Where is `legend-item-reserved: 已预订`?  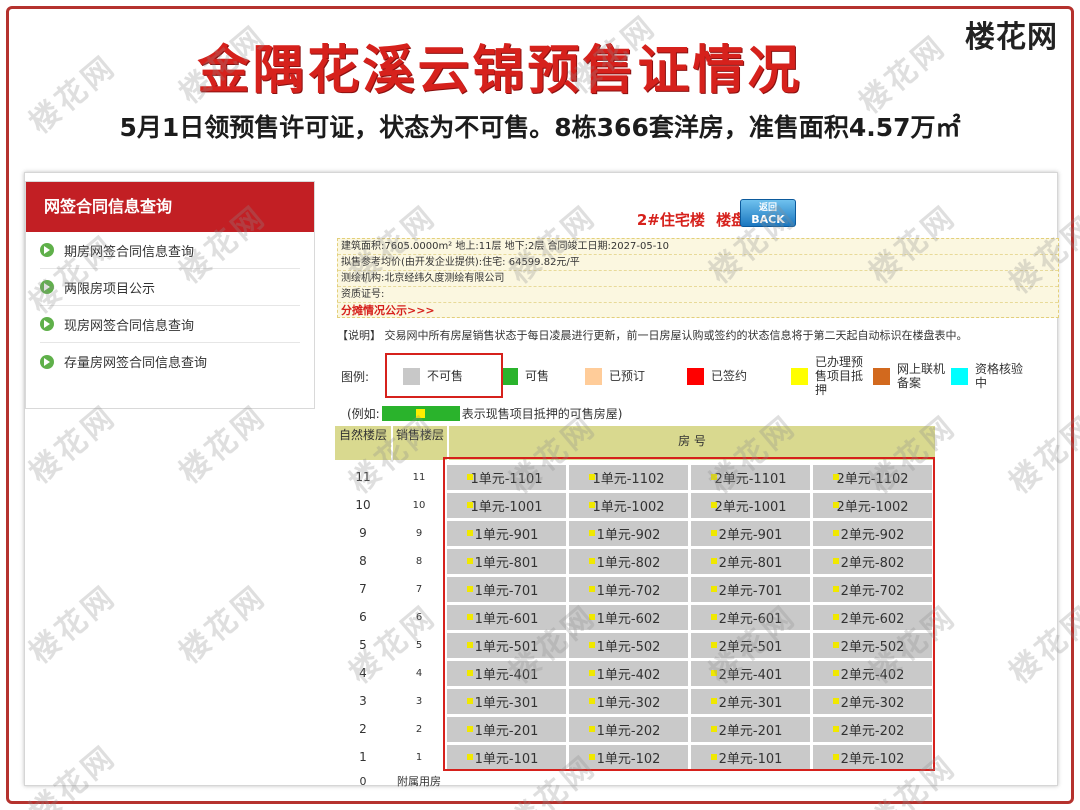 legend-item-reserved: 已预订 is located at coordinates (636, 376).